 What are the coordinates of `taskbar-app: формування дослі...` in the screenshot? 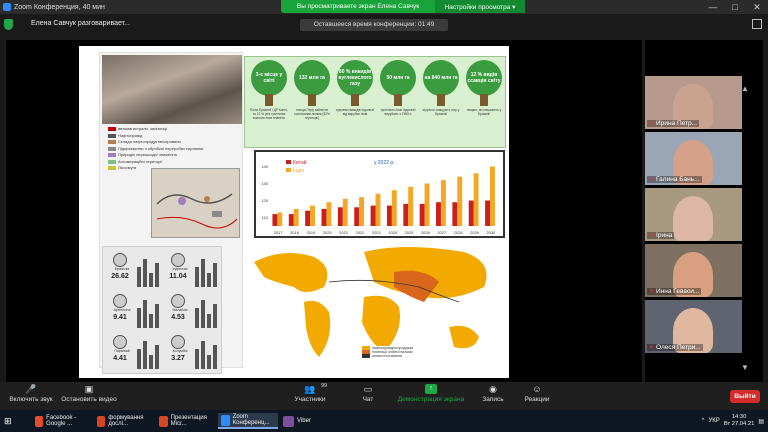 It's located at (124, 421).